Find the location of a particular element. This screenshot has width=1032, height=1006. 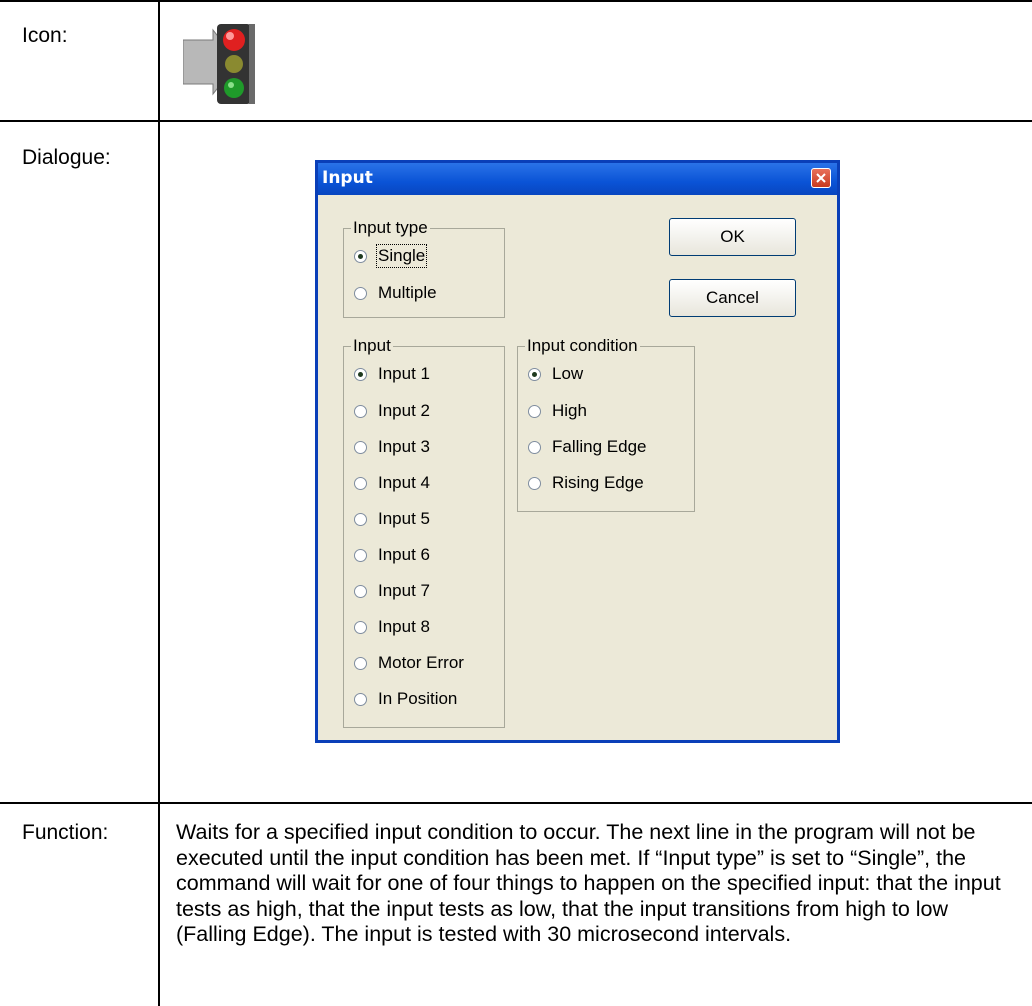

radio-label: Input 5 is located at coordinates (404, 518).